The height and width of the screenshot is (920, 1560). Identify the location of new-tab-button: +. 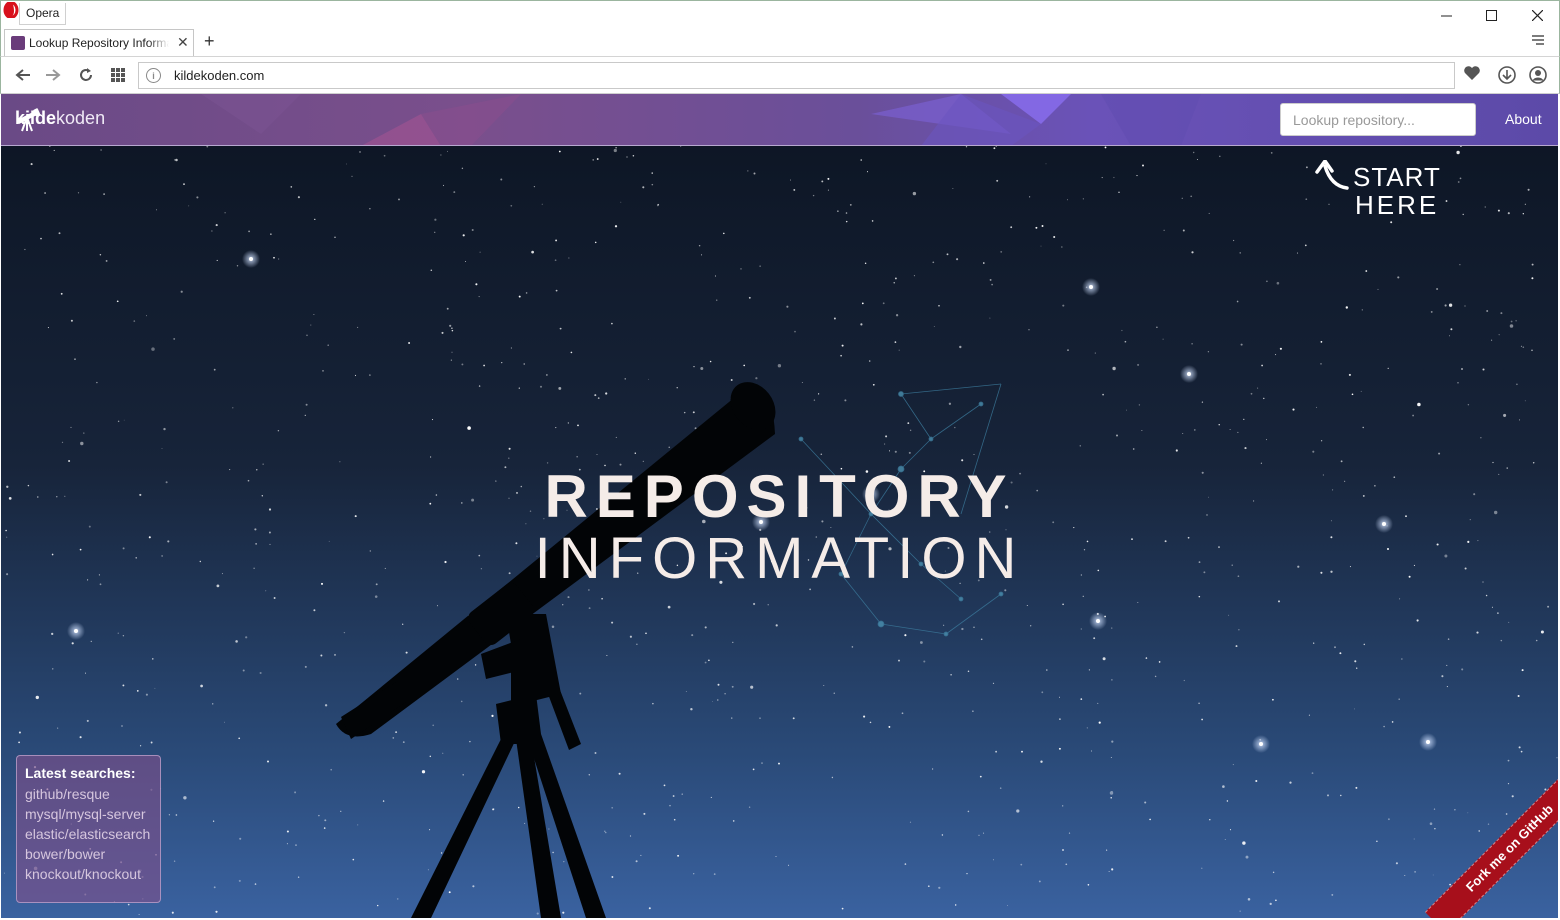
(209, 41).